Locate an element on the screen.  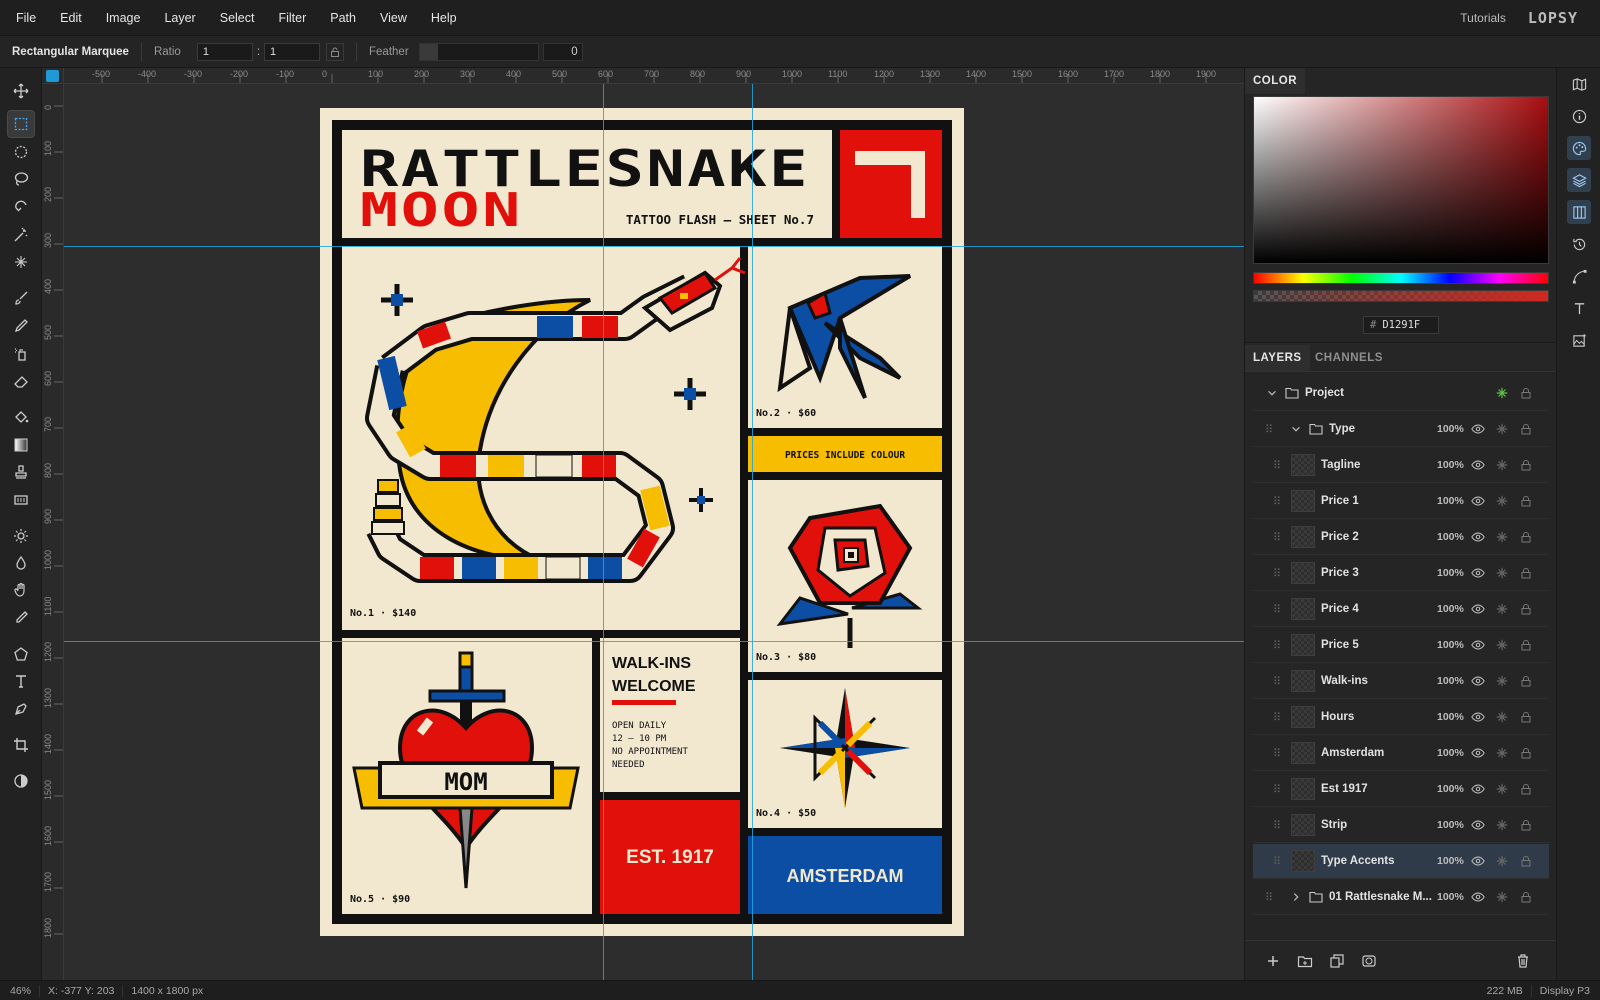
dodge-tool is located at coordinates (21, 536).